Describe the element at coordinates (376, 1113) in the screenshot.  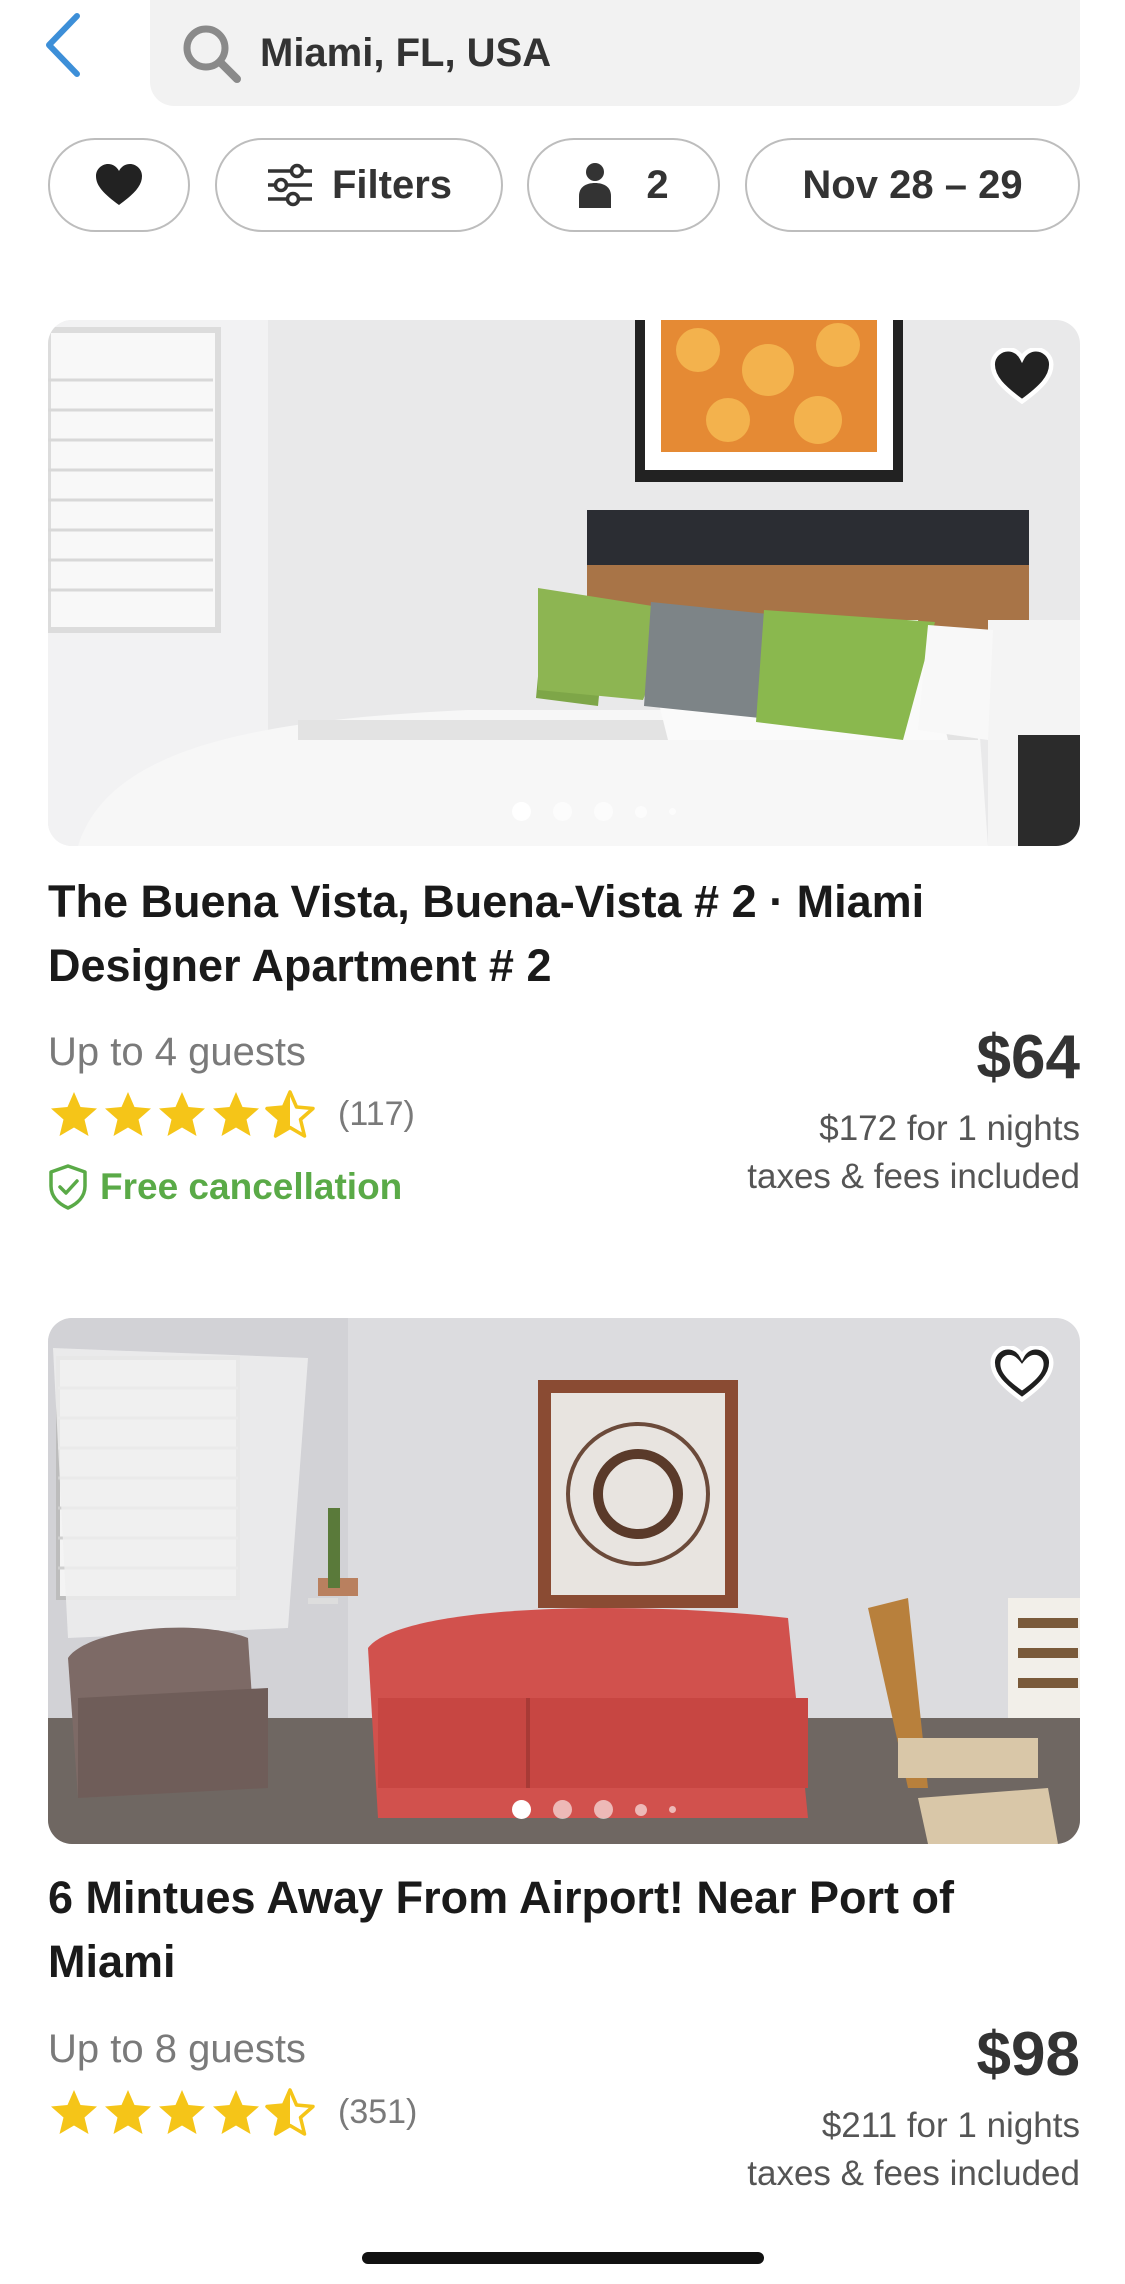
I see `review-count: (117)` at that location.